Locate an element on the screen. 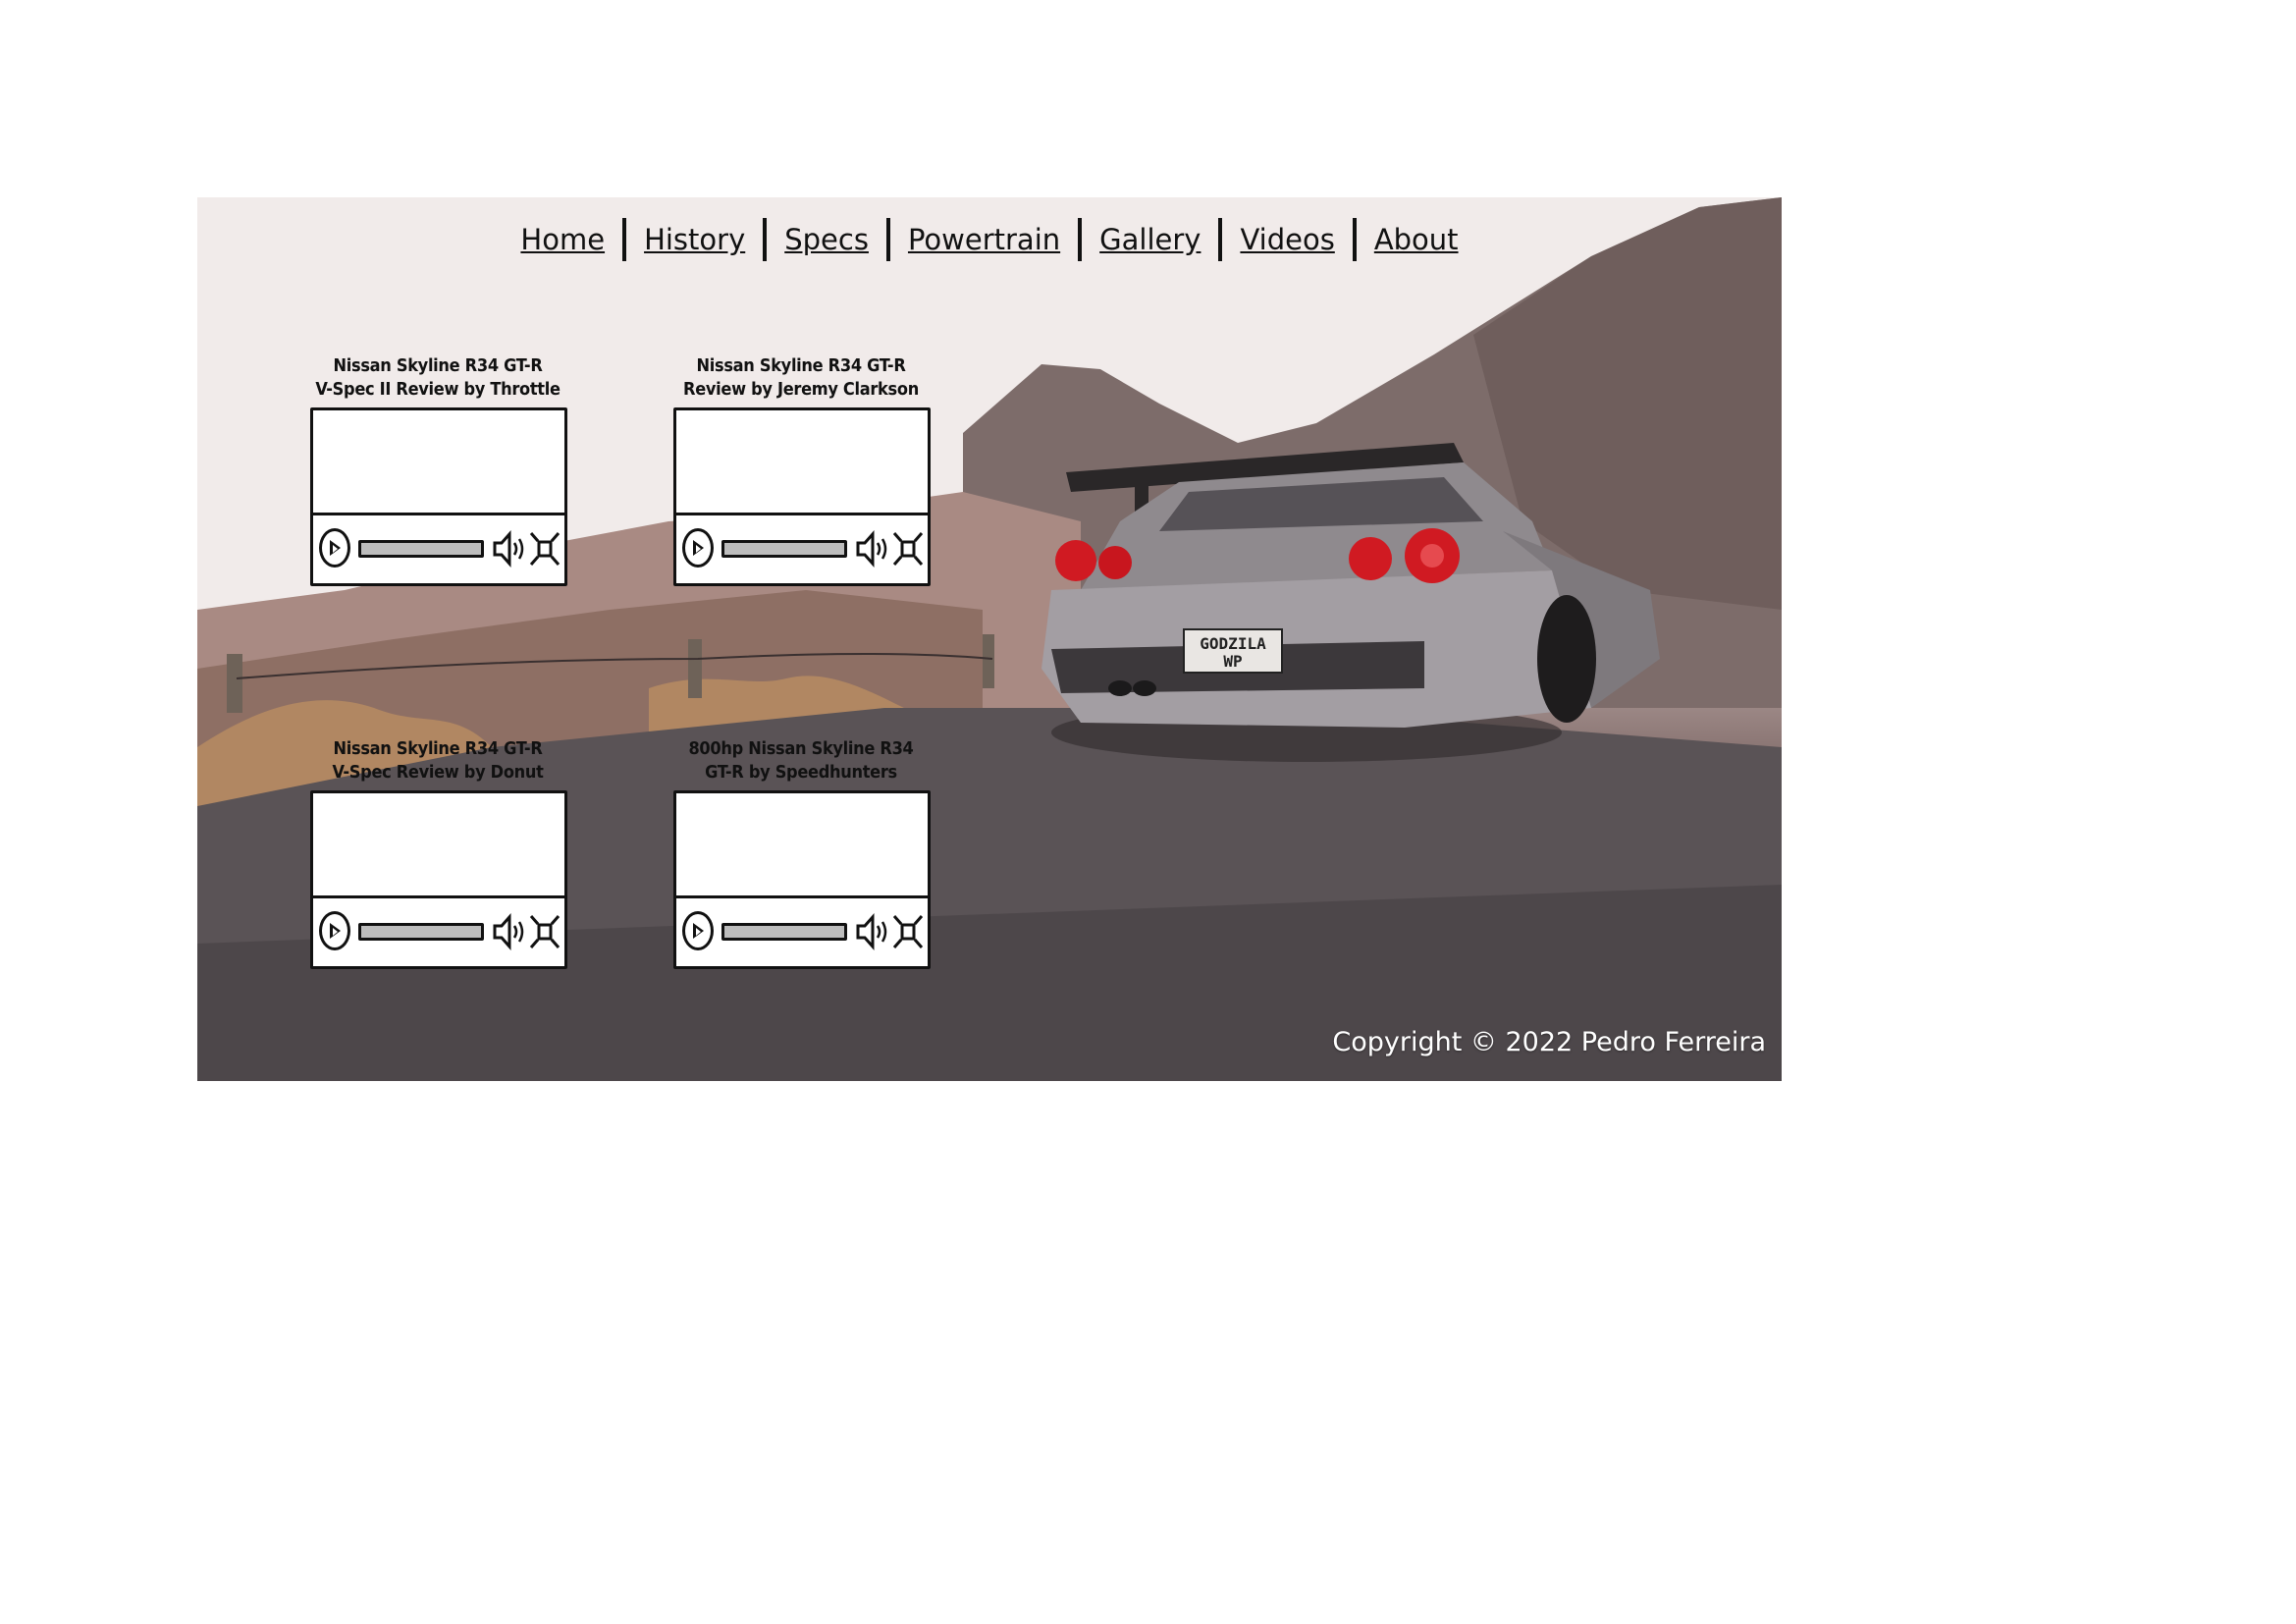 This screenshot has width=2296, height=1624. nav-about: About is located at coordinates (1416, 239).